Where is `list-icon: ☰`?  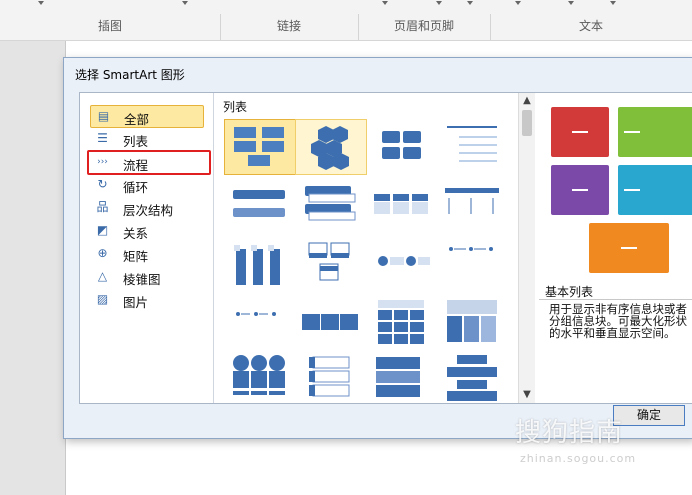 list-icon: ☰ is located at coordinates (102, 138).